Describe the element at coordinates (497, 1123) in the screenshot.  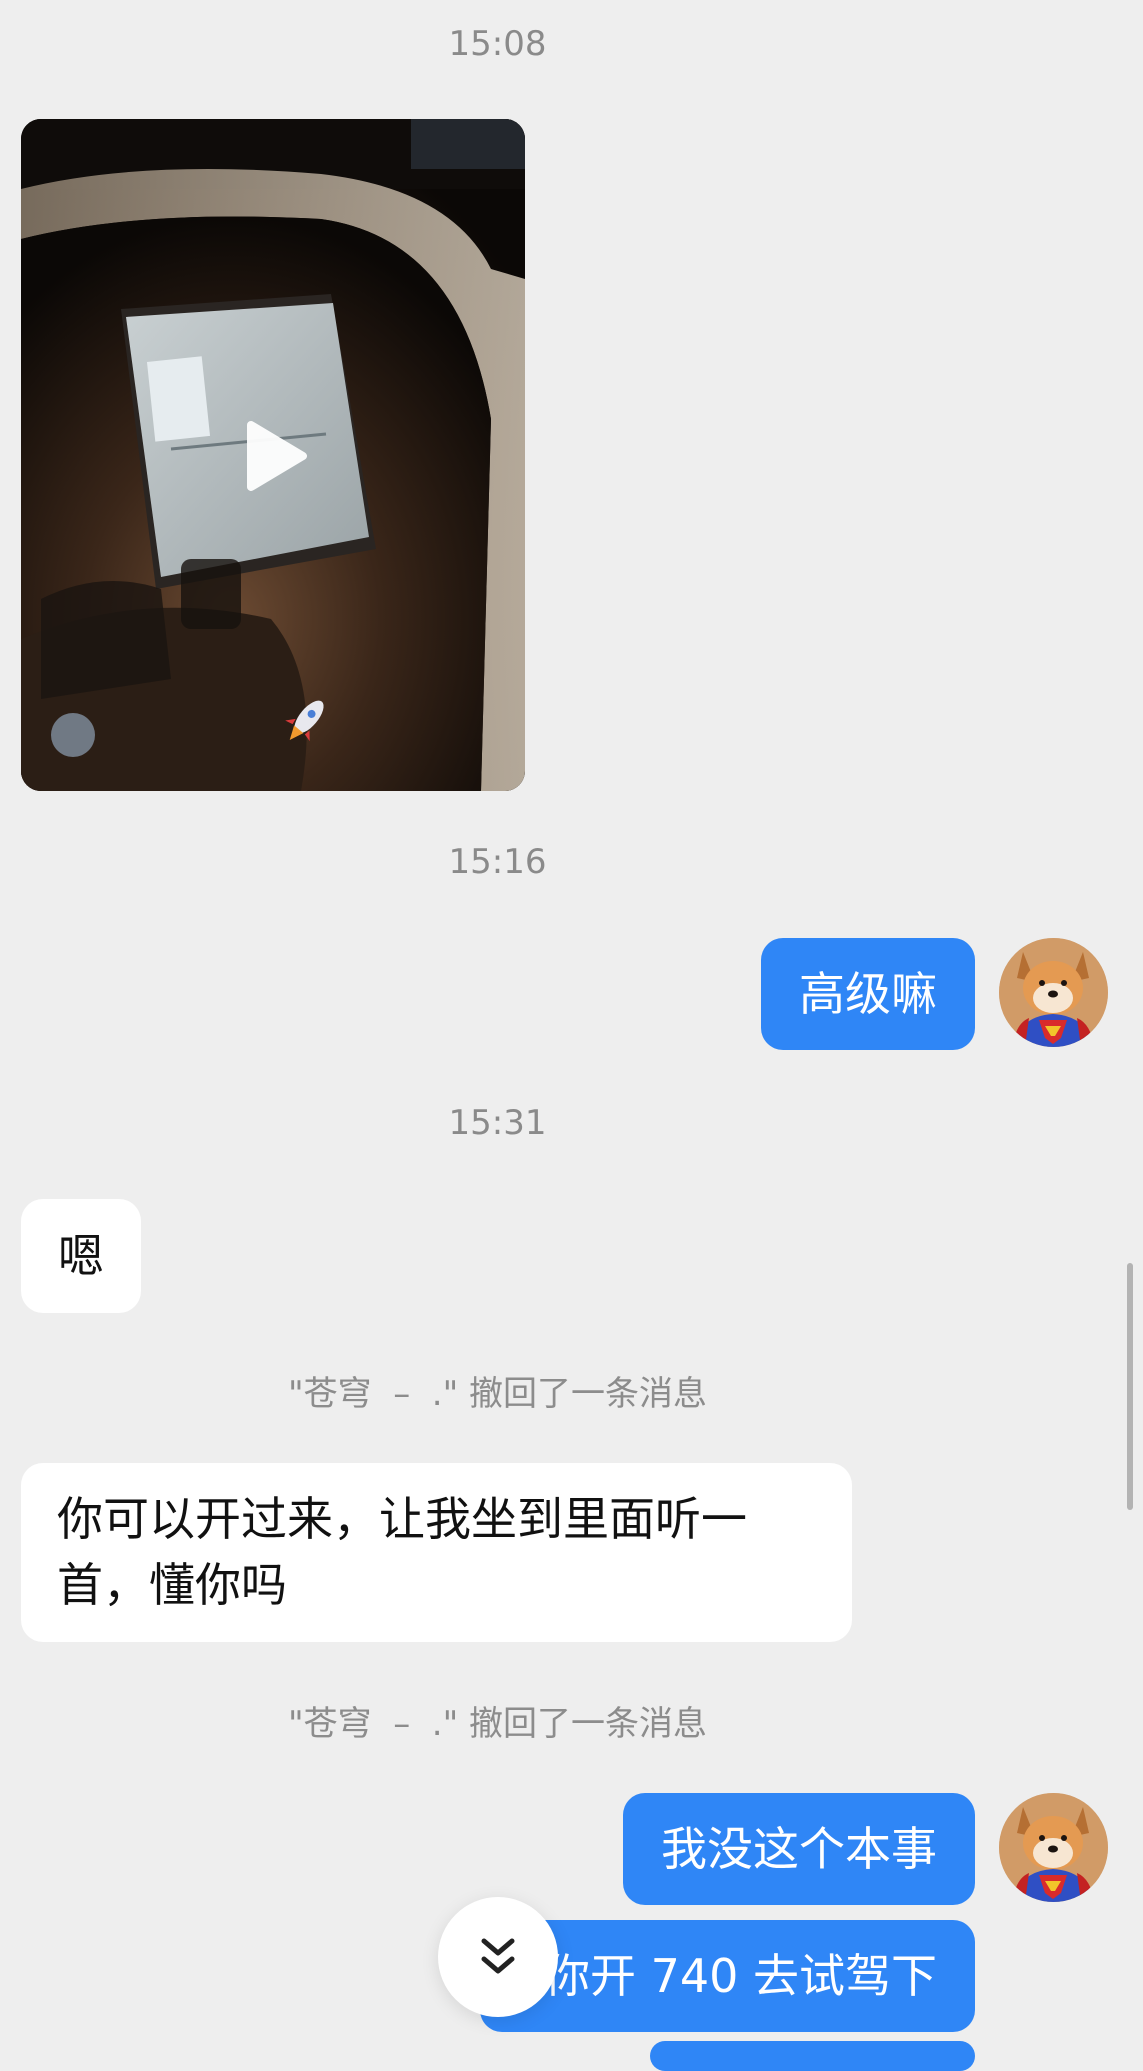
I see `timestamp: 15:31` at that location.